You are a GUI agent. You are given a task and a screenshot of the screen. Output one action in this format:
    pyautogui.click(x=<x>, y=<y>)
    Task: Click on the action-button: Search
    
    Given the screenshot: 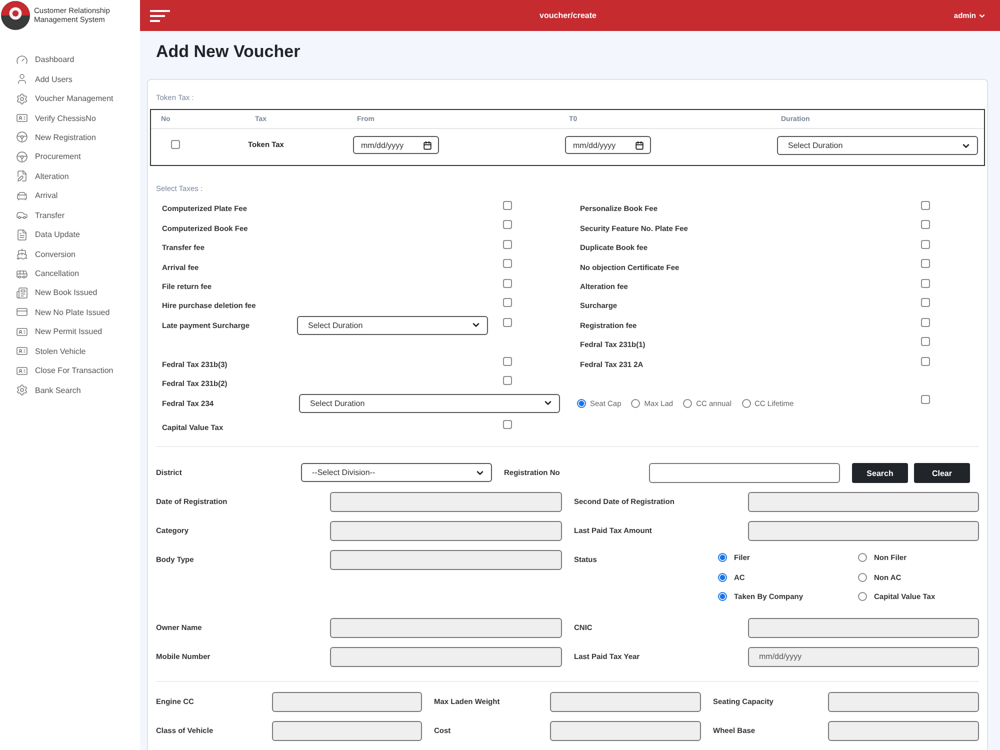 What is the action you would take?
    pyautogui.click(x=880, y=473)
    